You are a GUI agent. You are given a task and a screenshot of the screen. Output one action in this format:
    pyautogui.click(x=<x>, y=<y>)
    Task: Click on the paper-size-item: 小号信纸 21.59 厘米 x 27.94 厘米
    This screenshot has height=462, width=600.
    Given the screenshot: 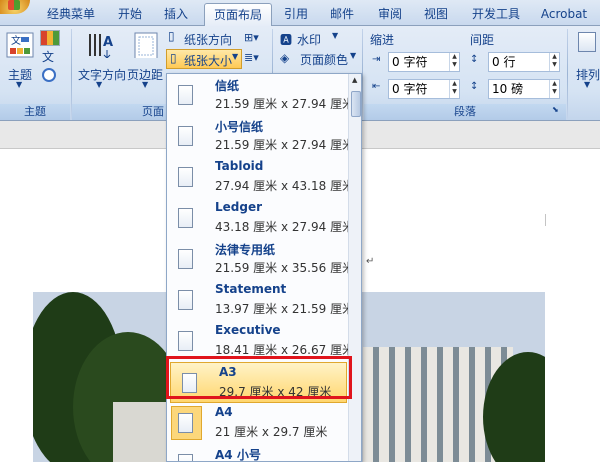 What is the action you would take?
    pyautogui.click(x=260, y=136)
    